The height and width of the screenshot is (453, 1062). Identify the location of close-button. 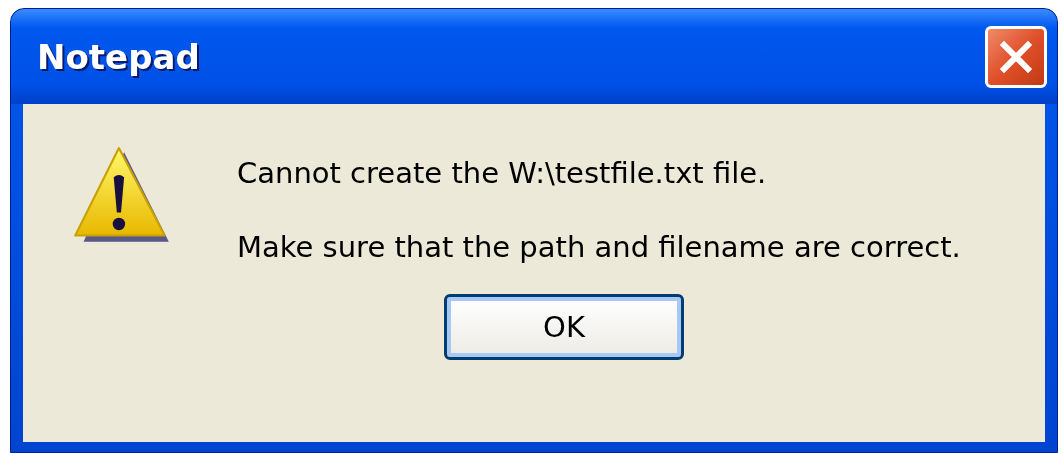
(1016, 56).